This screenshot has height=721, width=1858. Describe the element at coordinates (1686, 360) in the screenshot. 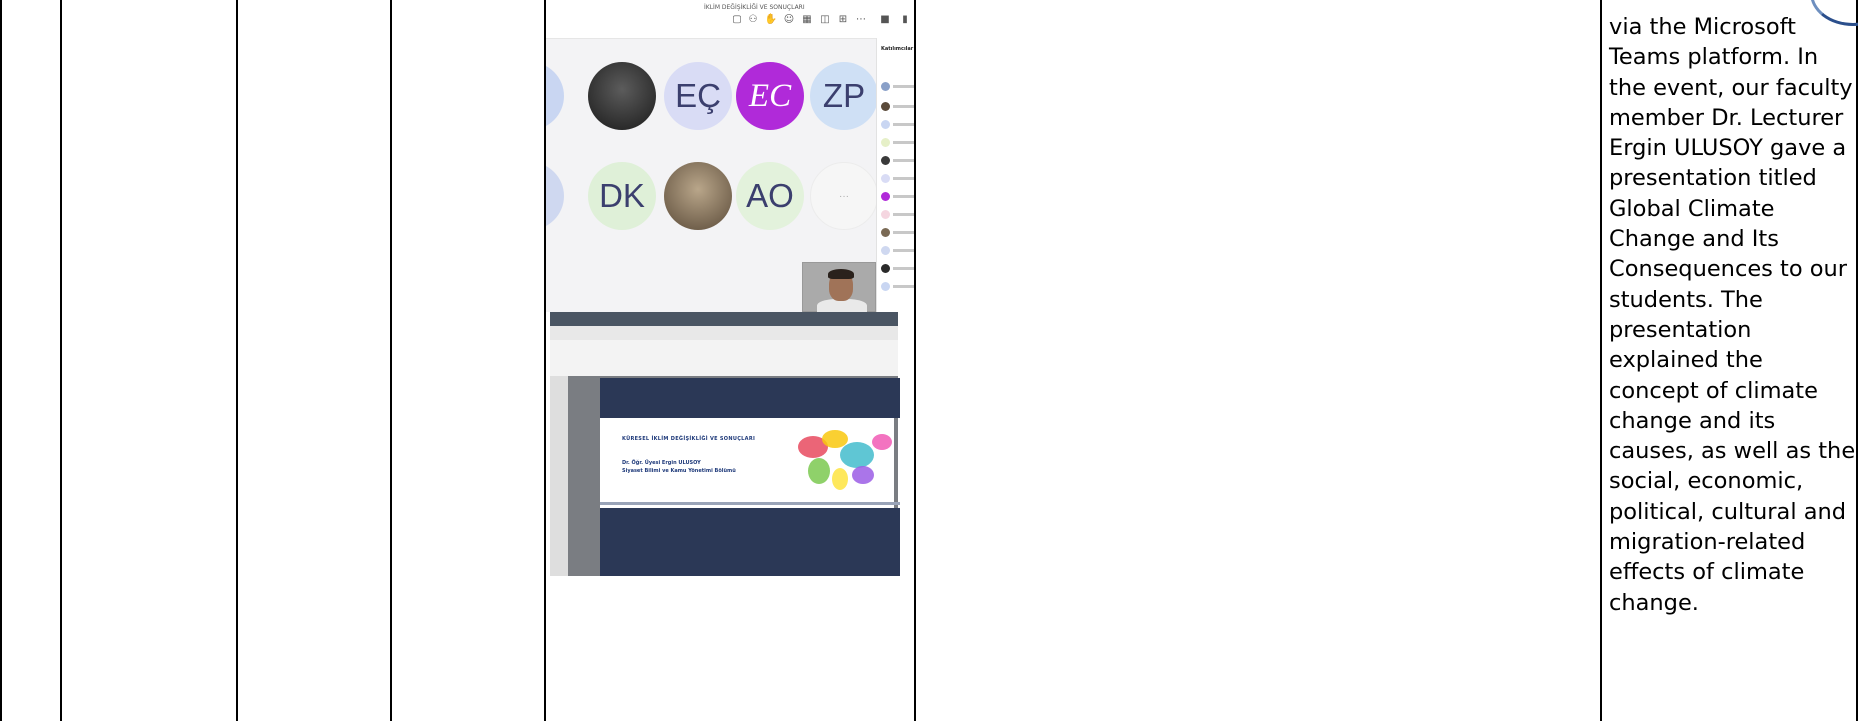

I see `description-line: explained the` at that location.